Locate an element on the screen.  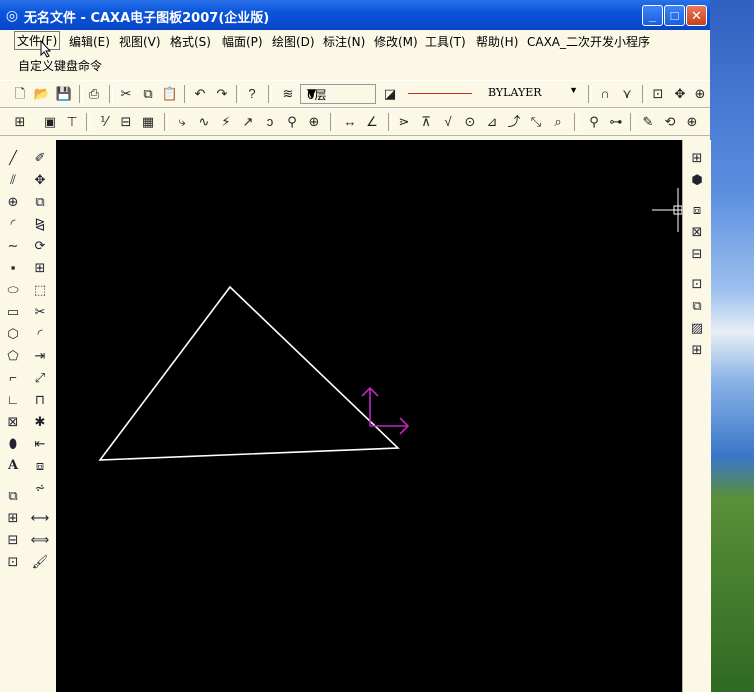
scale-icon: ⬚ is located at coordinates (40, 290).